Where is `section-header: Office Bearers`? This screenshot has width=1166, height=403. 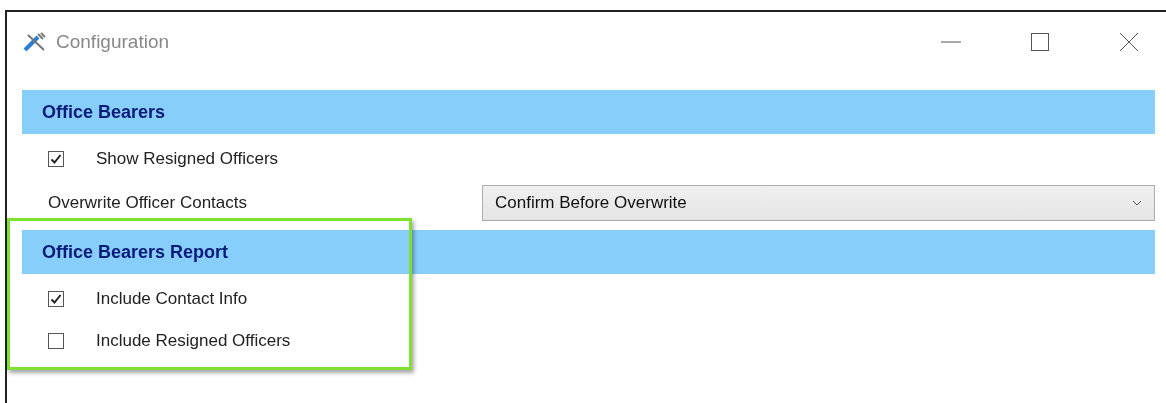
section-header: Office Bearers is located at coordinates (588, 112).